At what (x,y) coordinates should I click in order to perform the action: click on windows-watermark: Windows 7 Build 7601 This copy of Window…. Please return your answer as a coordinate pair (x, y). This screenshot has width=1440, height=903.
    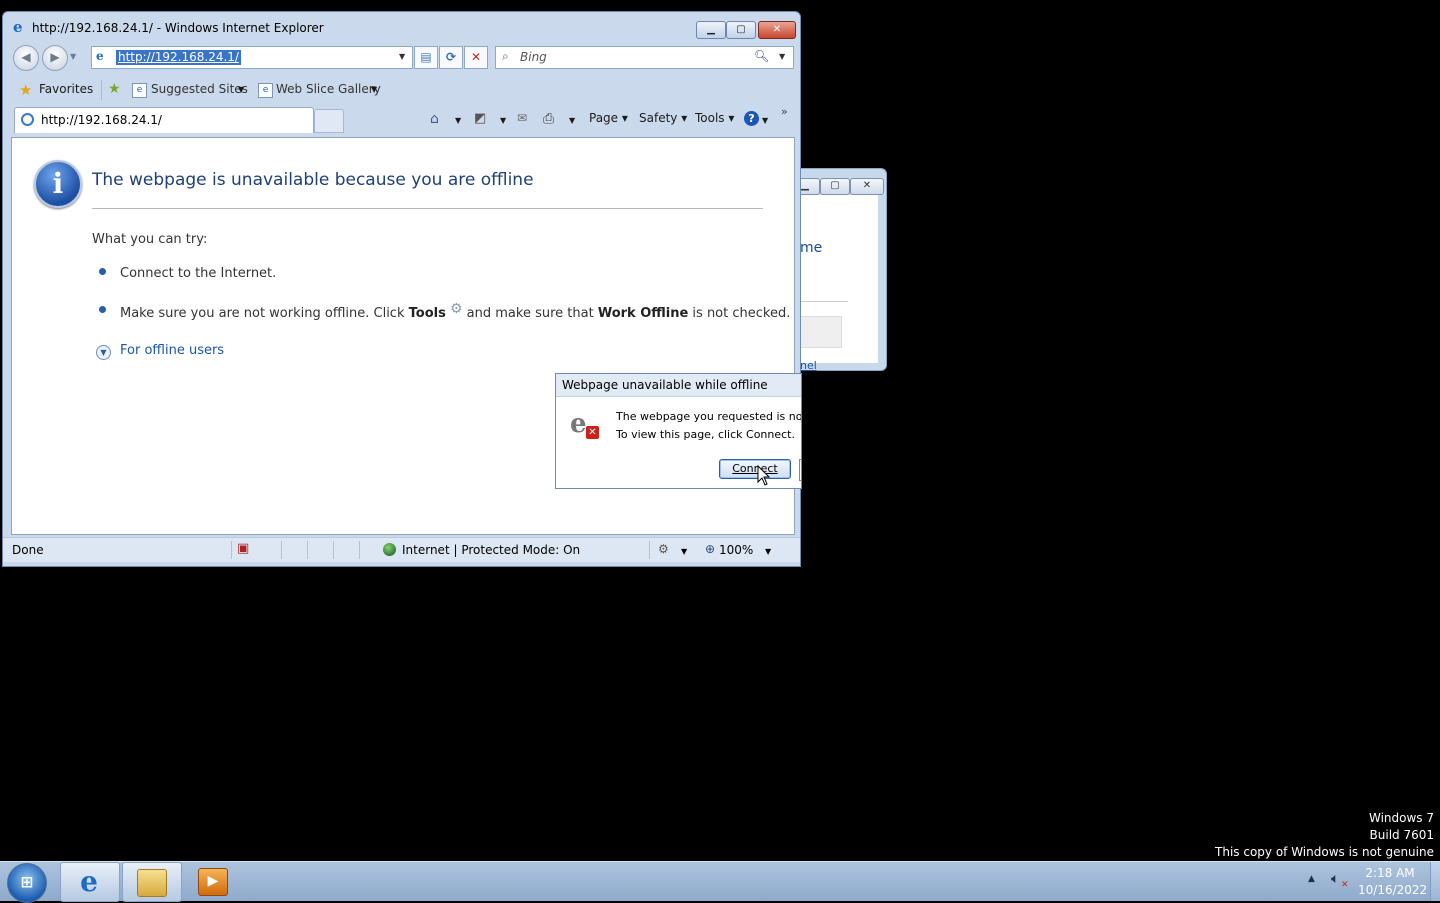
    Looking at the image, I should click on (1324, 835).